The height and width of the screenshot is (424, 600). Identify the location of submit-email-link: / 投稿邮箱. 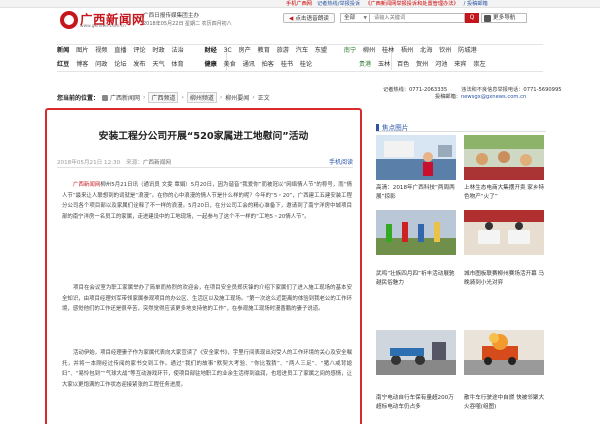
(476, 4).